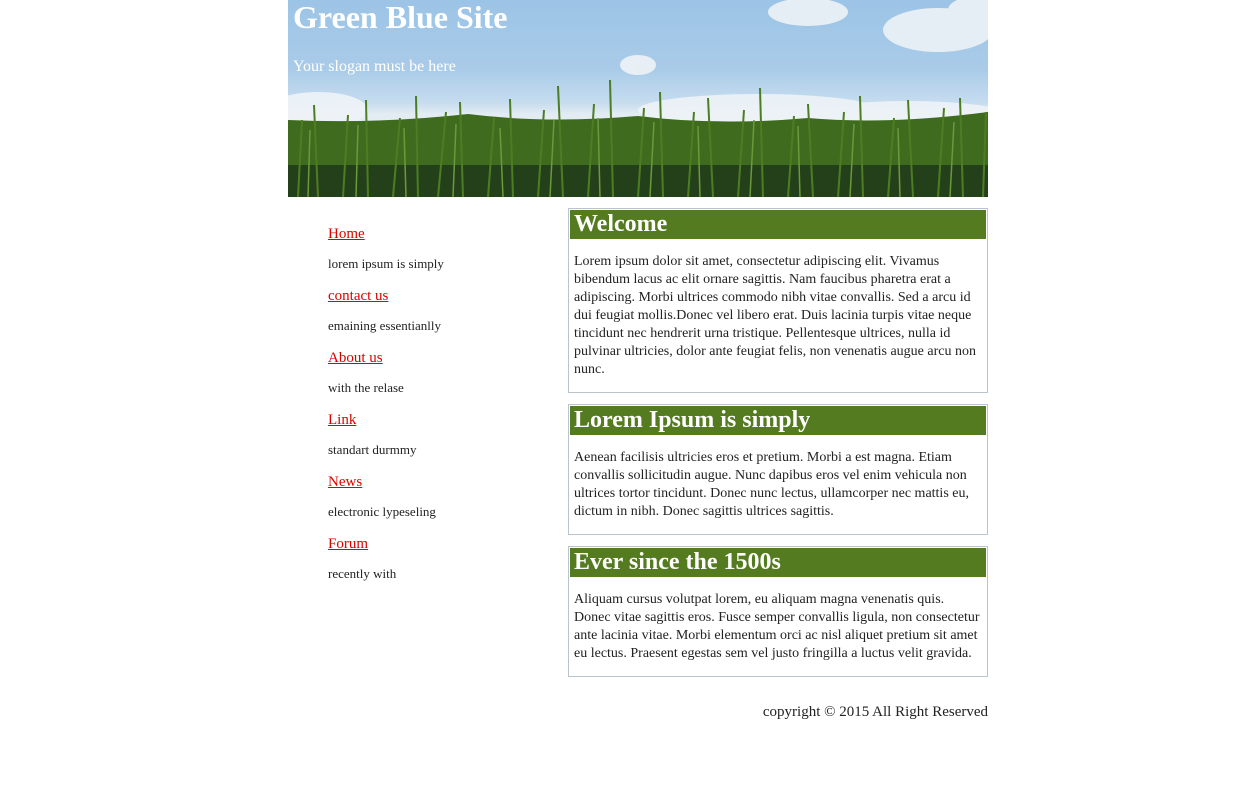 The width and height of the screenshot is (1255, 793). Describe the element at coordinates (438, 420) in the screenshot. I see `nav-link-link: Link` at that location.